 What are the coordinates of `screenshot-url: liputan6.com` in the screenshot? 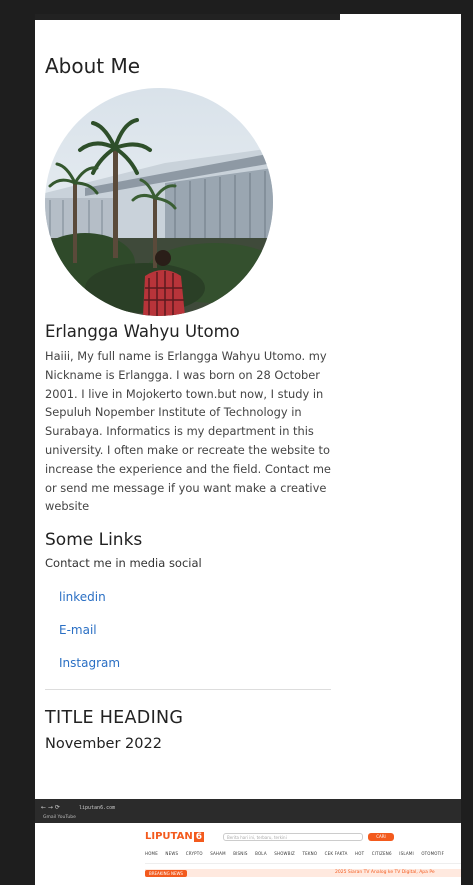 It's located at (97, 808).